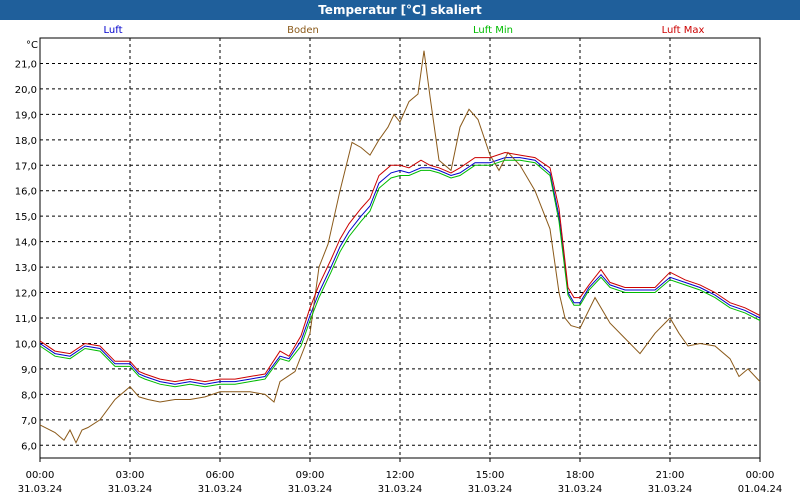 The height and width of the screenshot is (500, 800). I want to click on y-tick-label: 16,0, so click(26, 192).